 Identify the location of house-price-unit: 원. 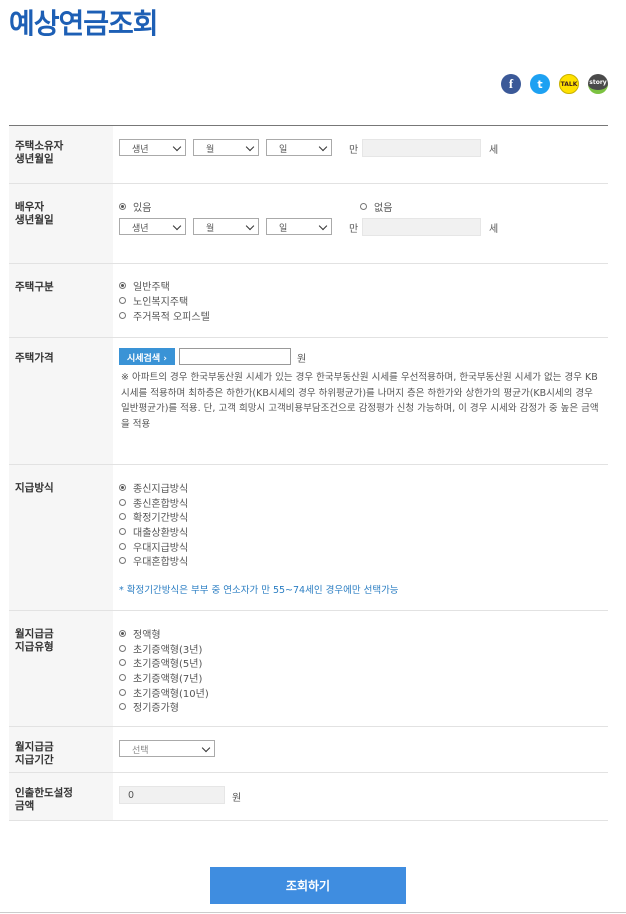
(302, 359).